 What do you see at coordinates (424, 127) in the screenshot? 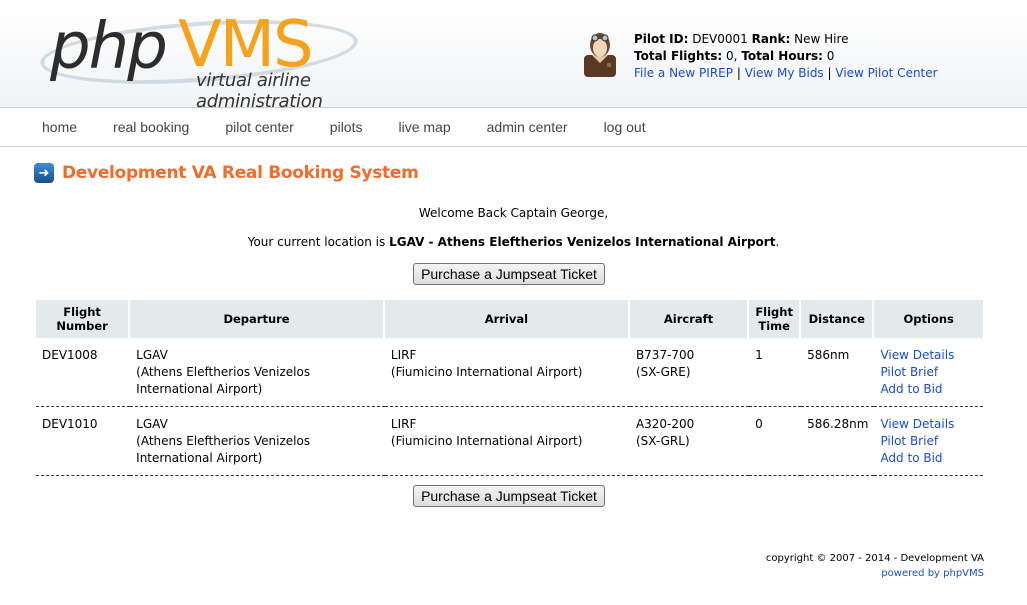
I see `nav-item-live-map: live map` at bounding box center [424, 127].